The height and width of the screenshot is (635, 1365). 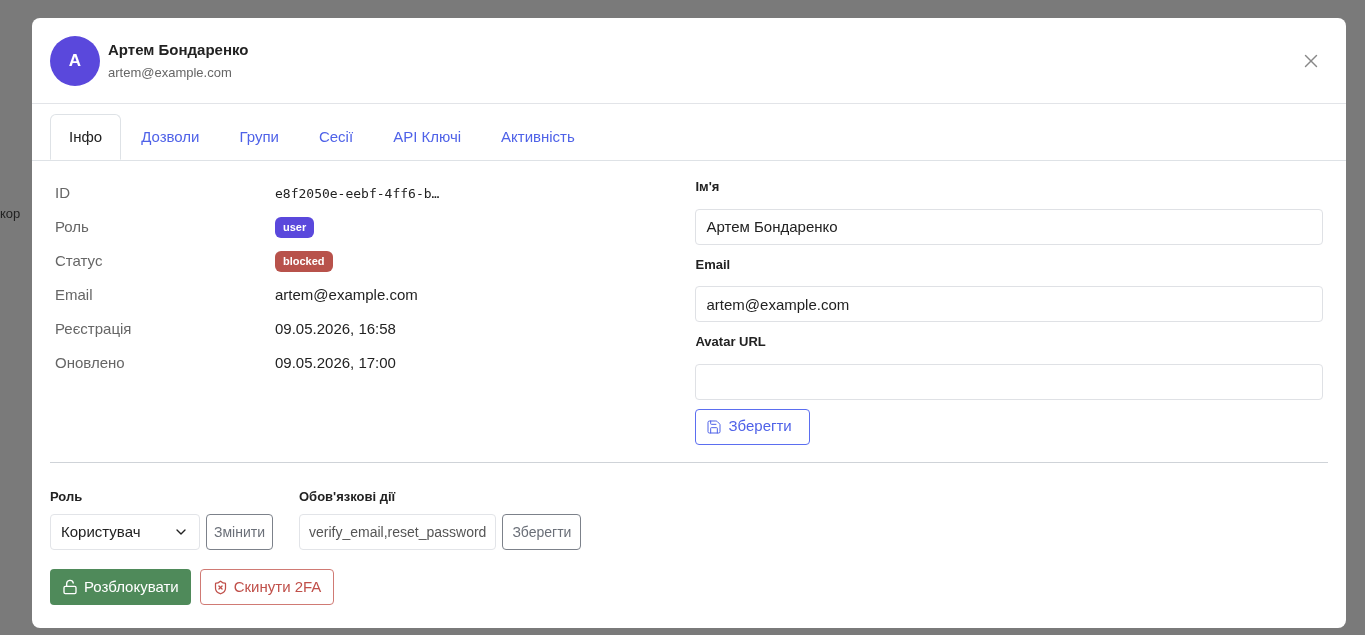 I want to click on tab: API Ключі, so click(x=427, y=137).